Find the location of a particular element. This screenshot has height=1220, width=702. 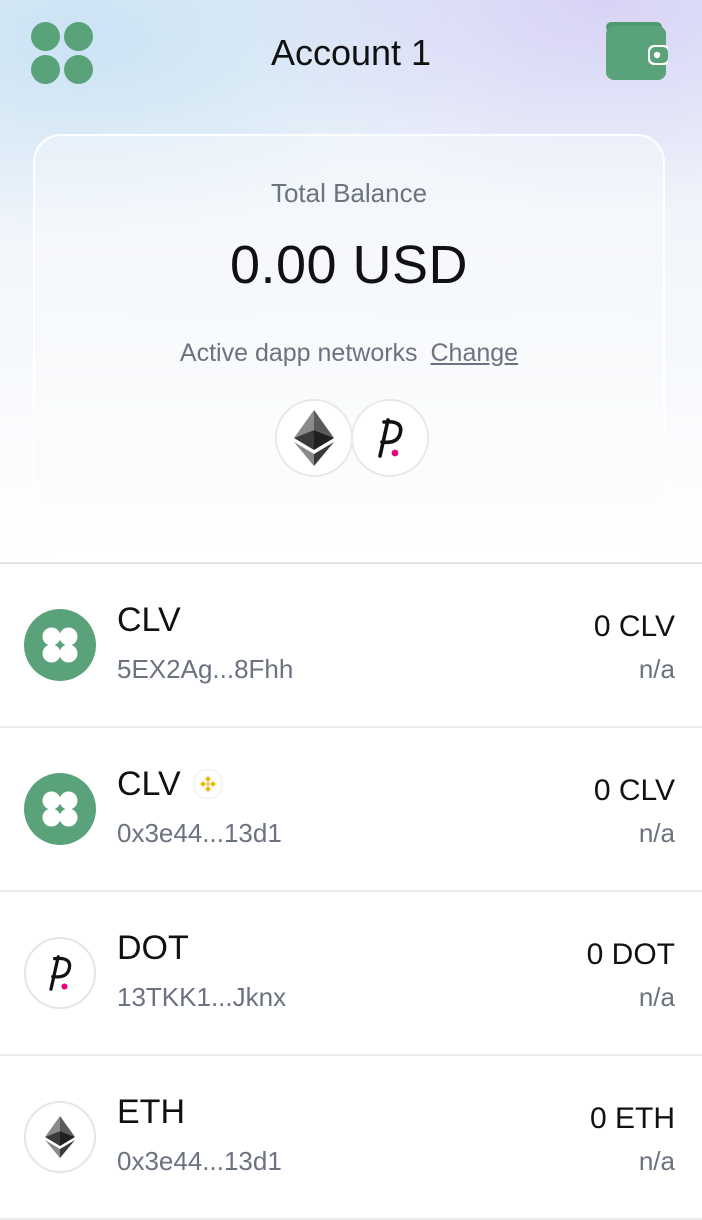

asset-row: CLV 5EX2Ag...8Fhh 0 CLV n/a is located at coordinates (351, 646).